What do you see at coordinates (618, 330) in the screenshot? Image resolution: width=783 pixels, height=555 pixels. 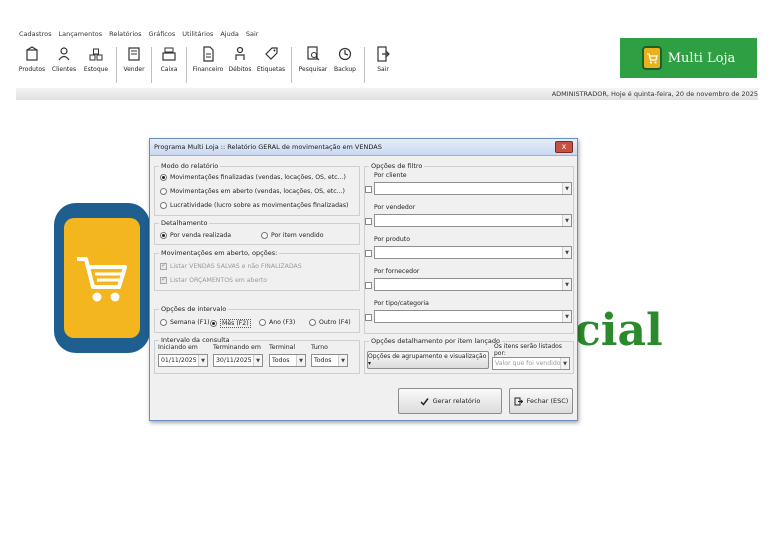 I see `background-text: cial` at bounding box center [618, 330].